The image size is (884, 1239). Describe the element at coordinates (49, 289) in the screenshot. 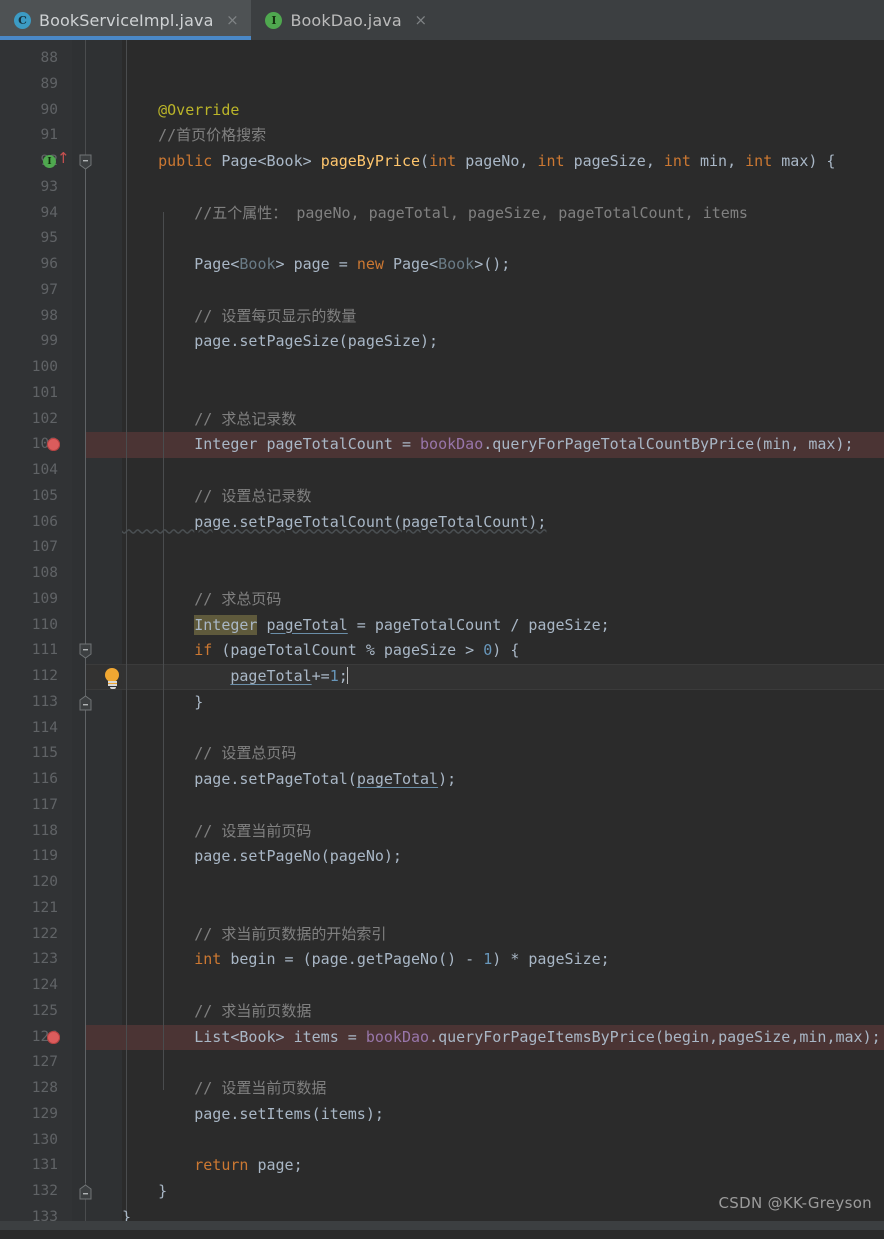

I see `line-number: 97` at that location.